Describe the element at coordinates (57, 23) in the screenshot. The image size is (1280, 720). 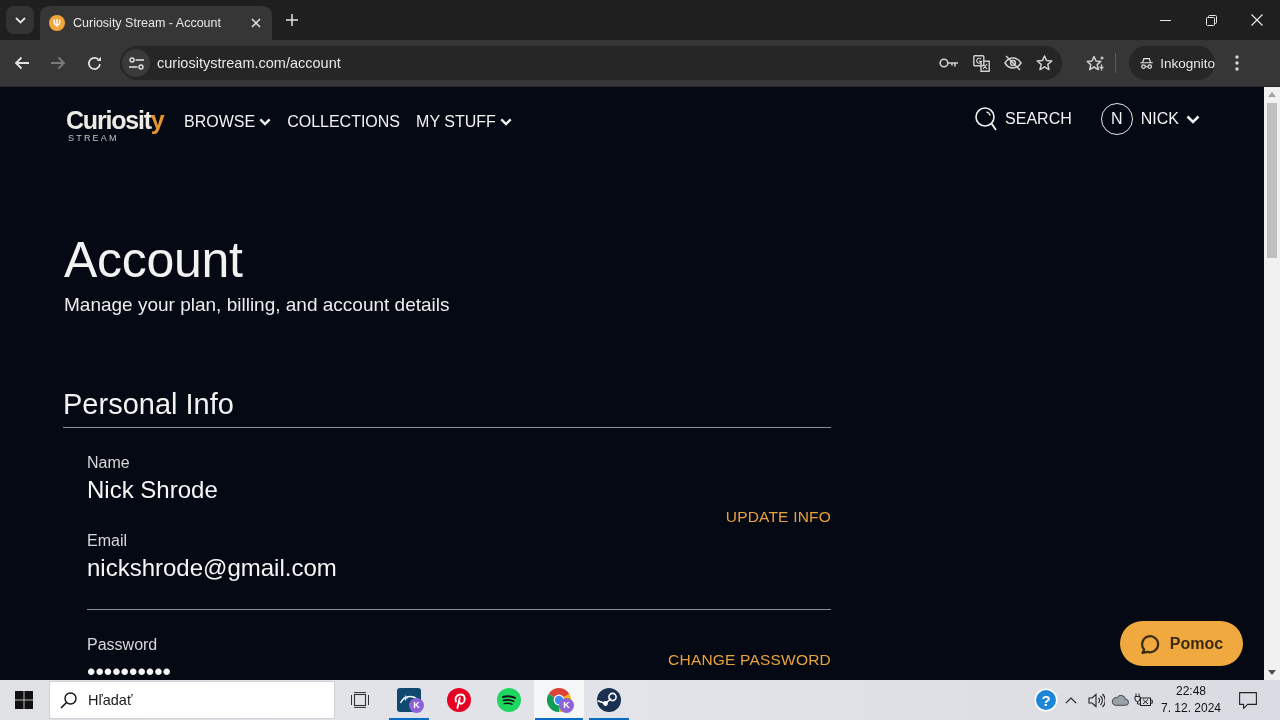
I see `site-favicon-icon` at that location.